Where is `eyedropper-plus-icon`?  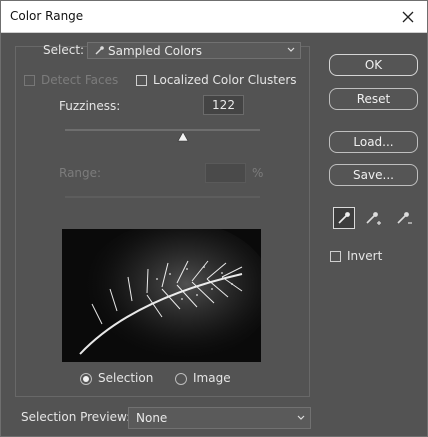 eyedropper-plus-icon is located at coordinates (373, 218).